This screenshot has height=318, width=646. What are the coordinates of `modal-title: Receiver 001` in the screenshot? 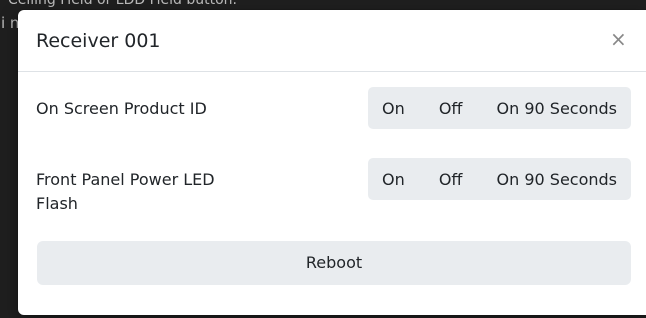 It's located at (98, 41).